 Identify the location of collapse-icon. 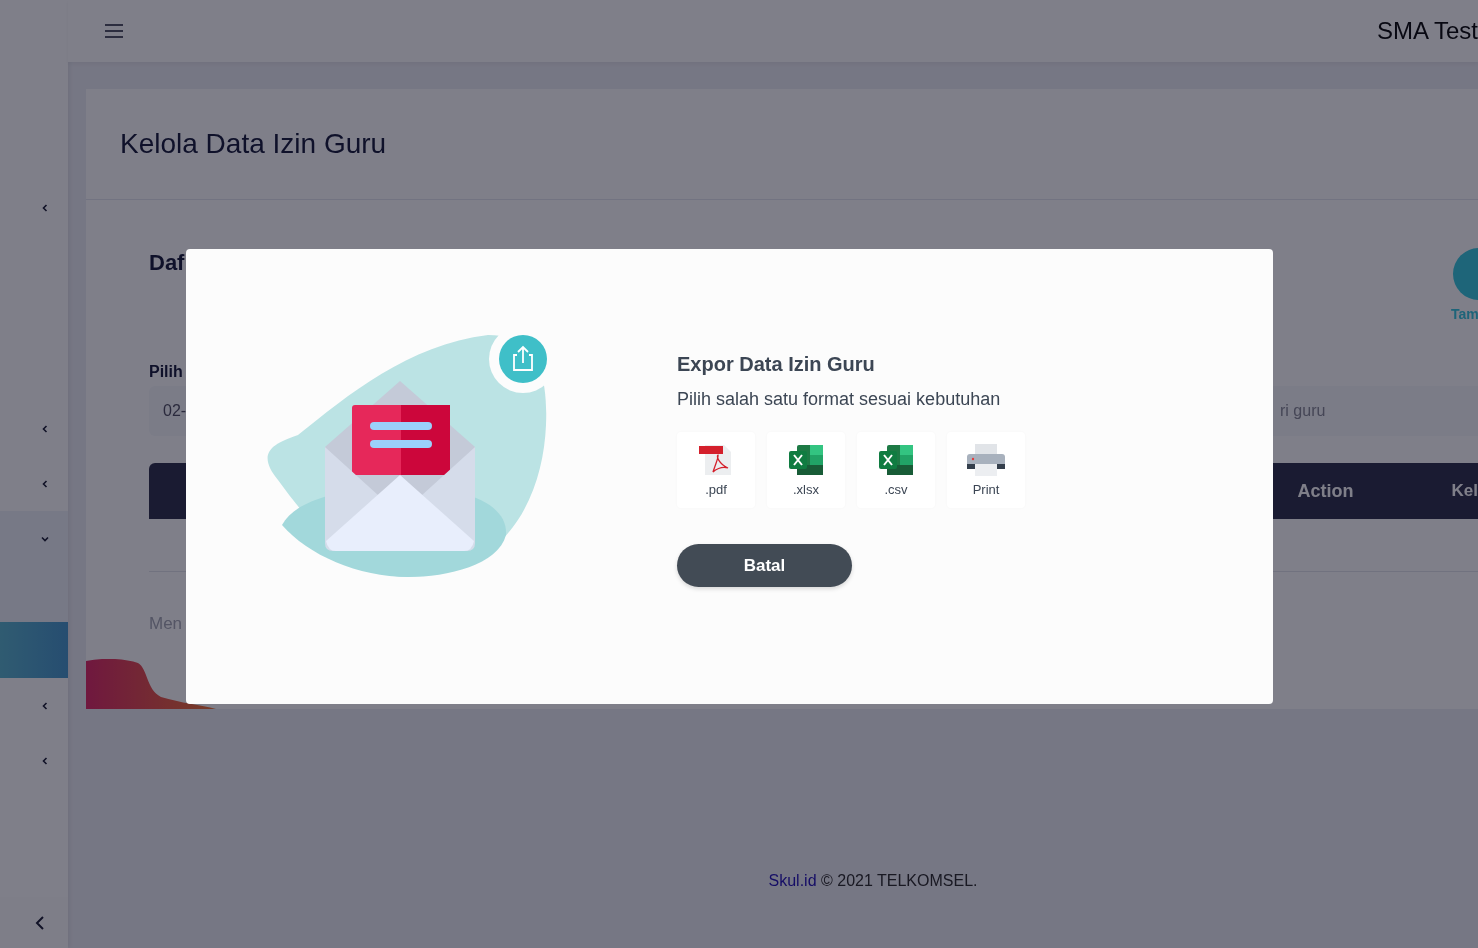
(40, 922).